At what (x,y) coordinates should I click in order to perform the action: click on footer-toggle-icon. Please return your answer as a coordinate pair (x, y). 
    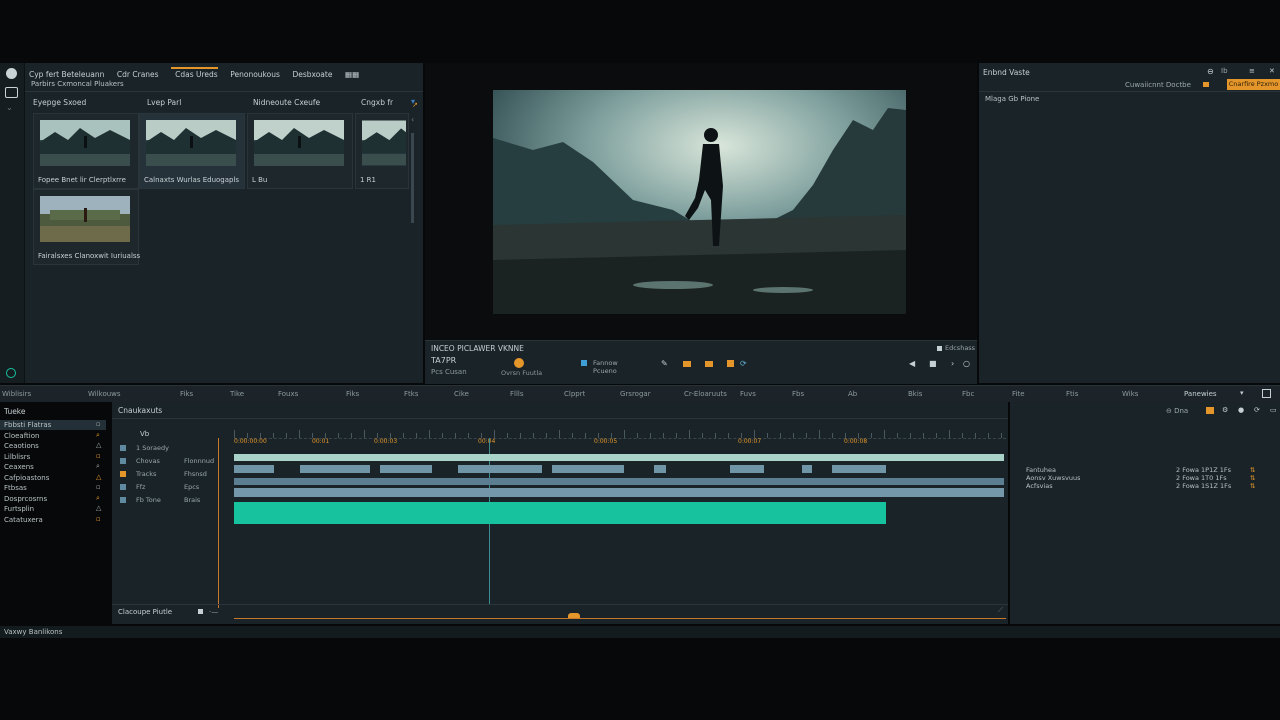
    Looking at the image, I should click on (200, 611).